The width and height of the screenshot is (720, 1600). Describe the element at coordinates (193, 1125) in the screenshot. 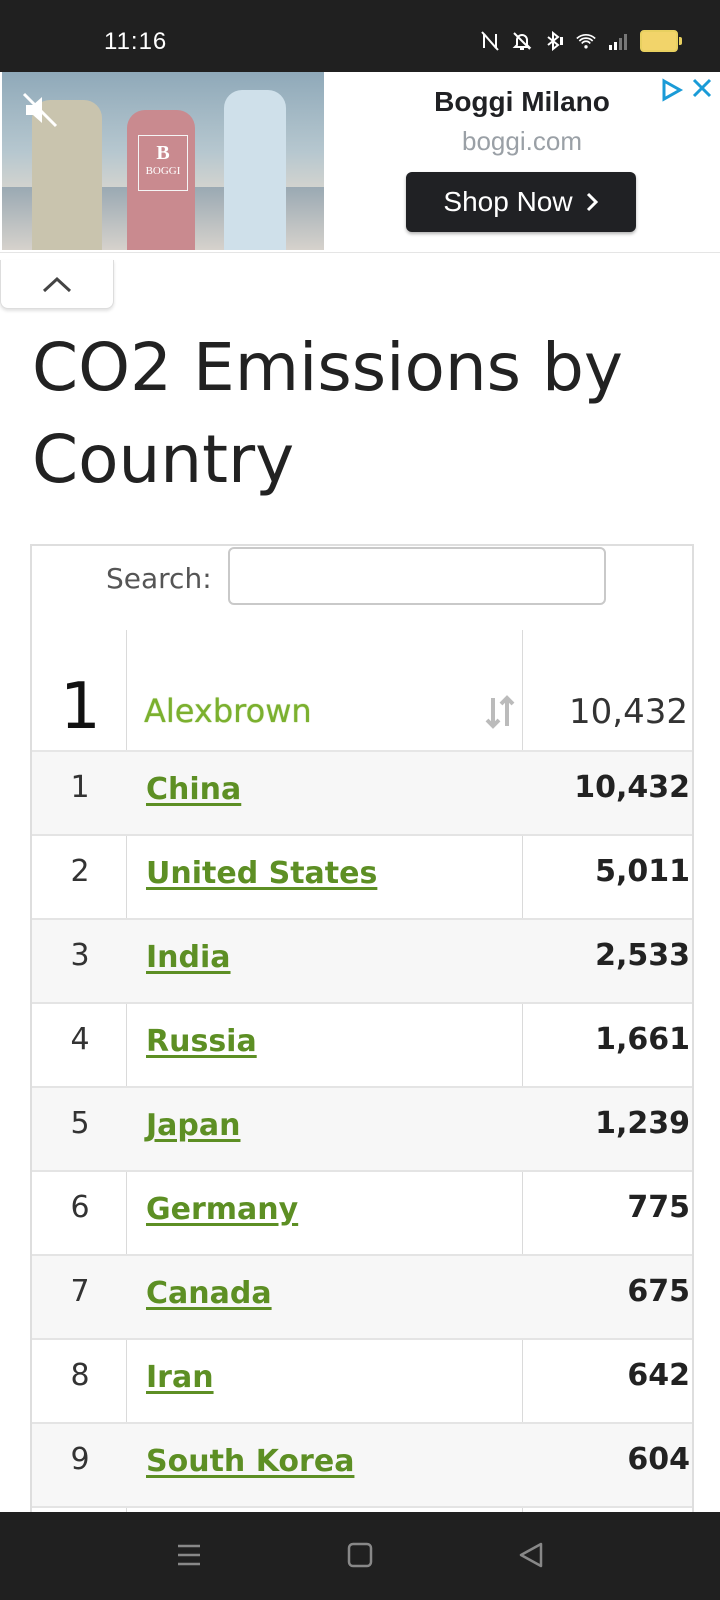

I see `country-link: Japan` at that location.